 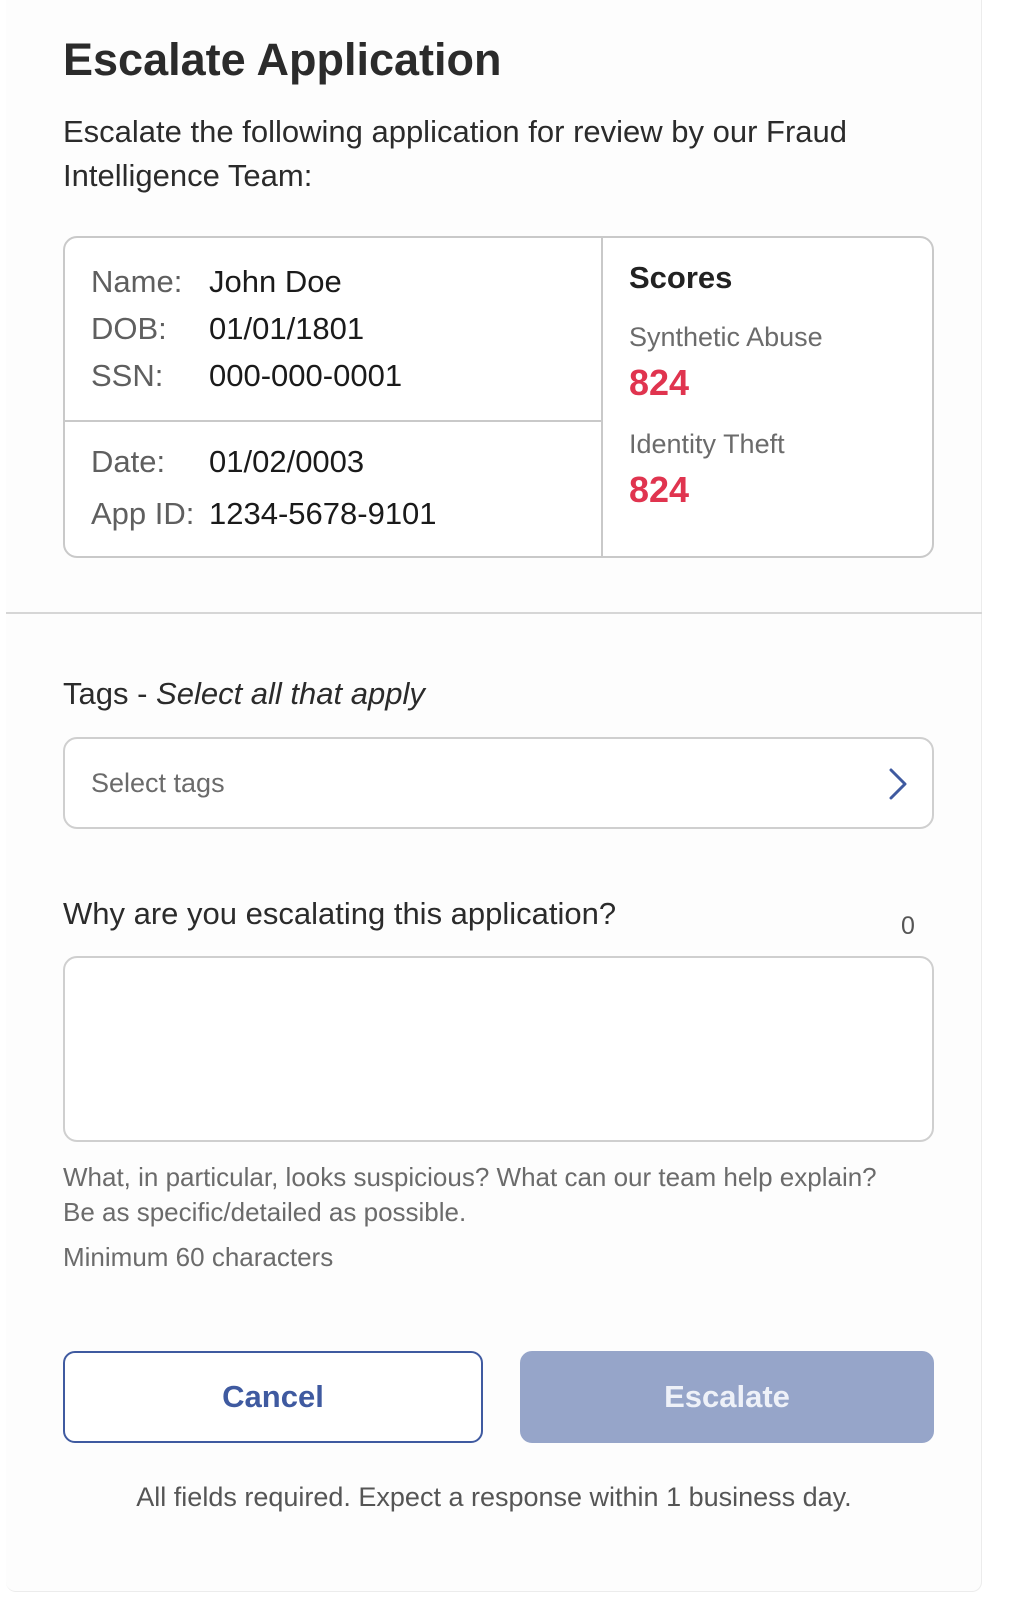 I want to click on date-row: Date: 01/02/0003, so click(x=227, y=462).